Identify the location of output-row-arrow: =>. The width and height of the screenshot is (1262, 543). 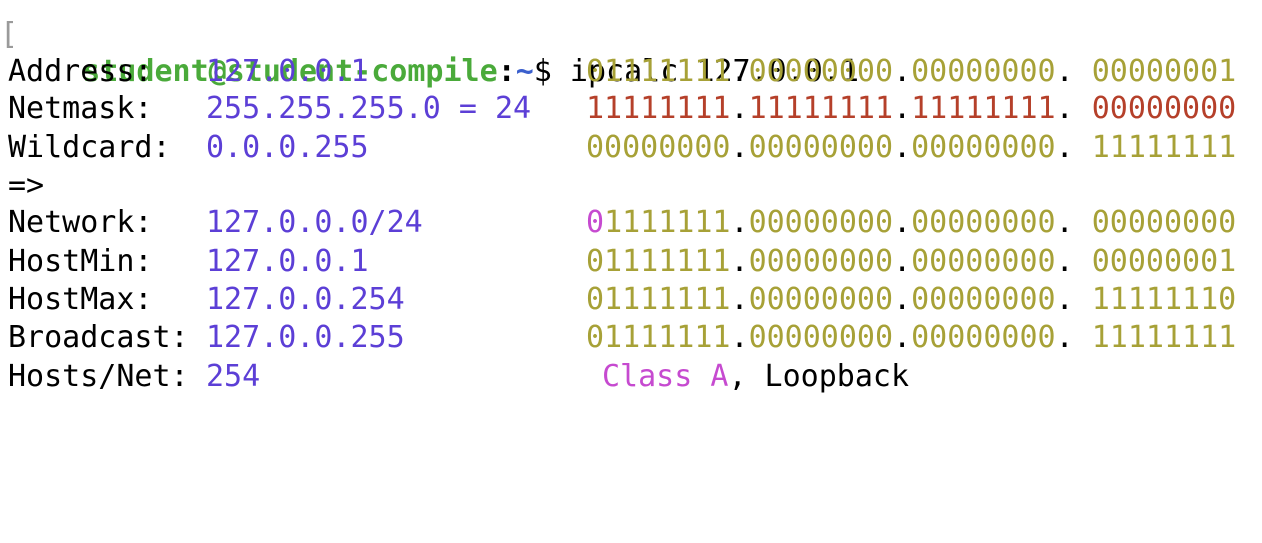
(44, 185).